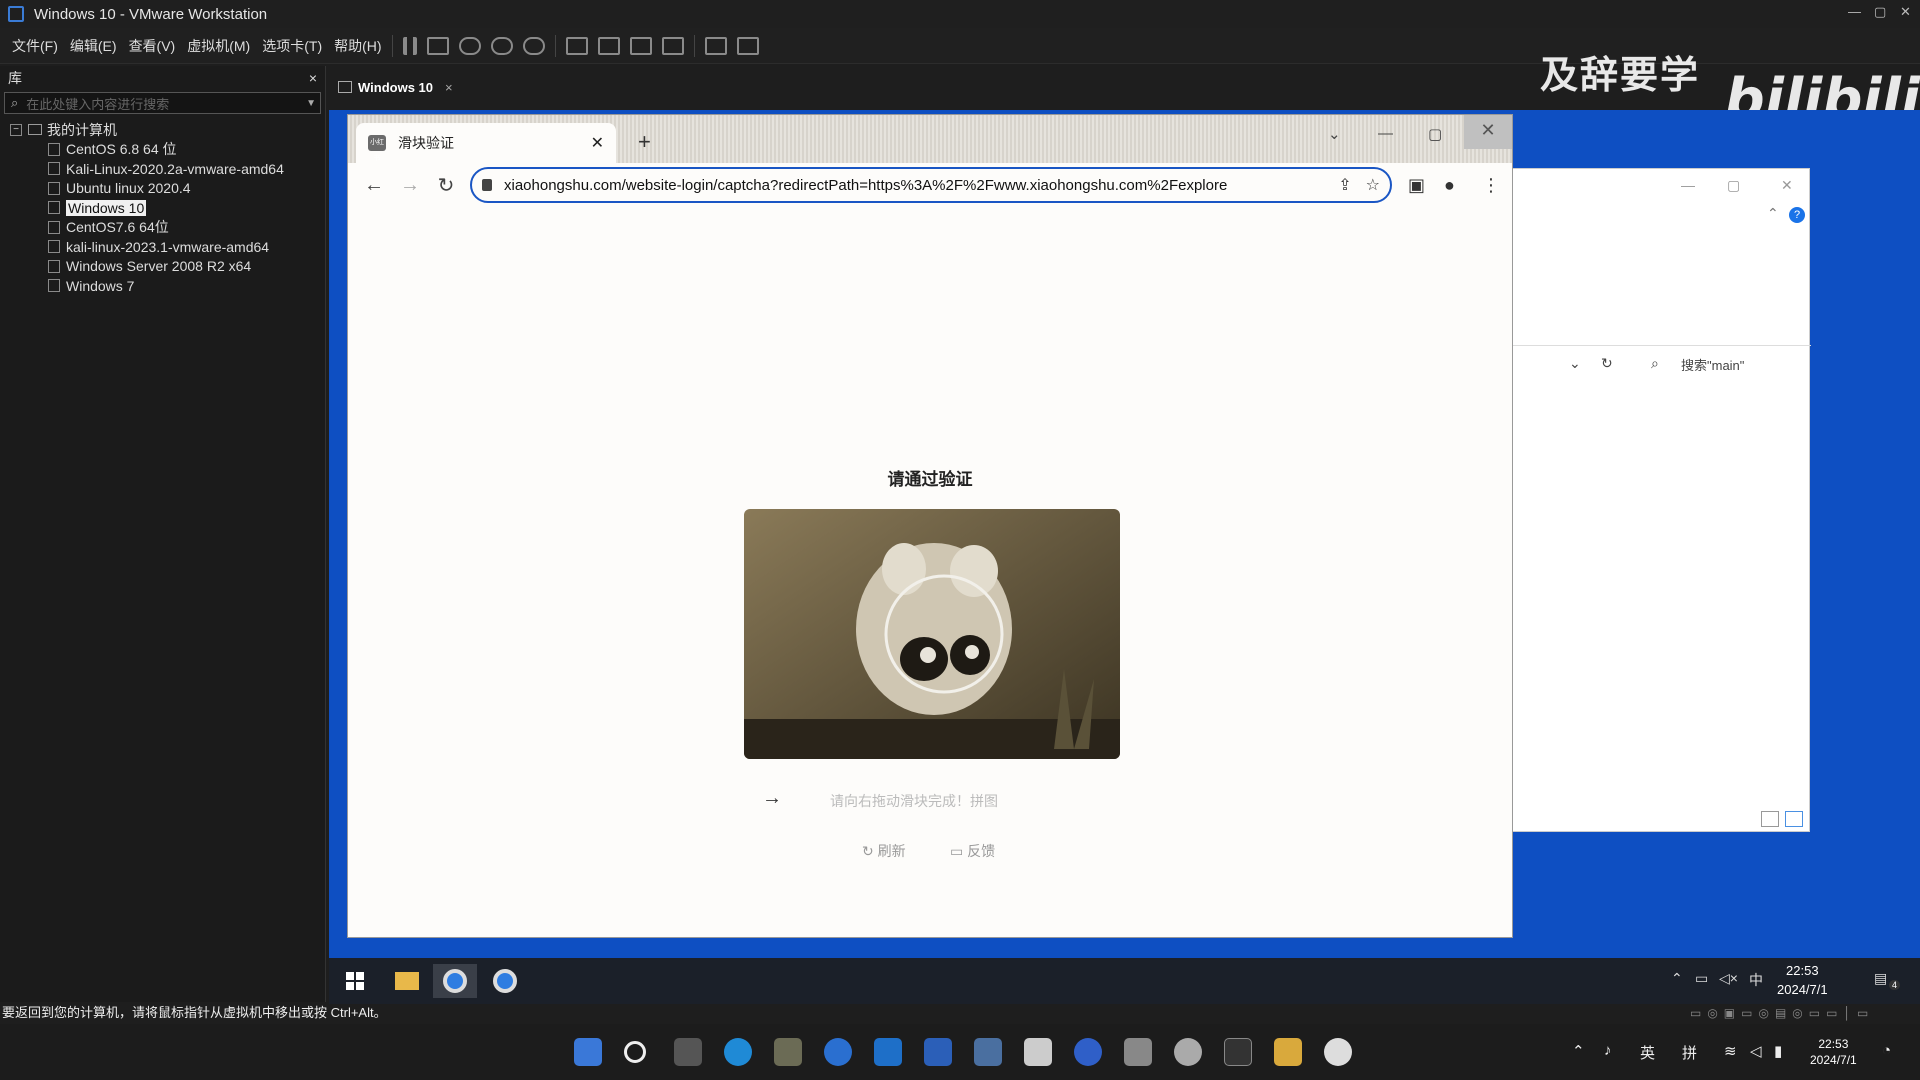  I want to click on host-clock: 22:53 2024/7/1, so click(1833, 1052).